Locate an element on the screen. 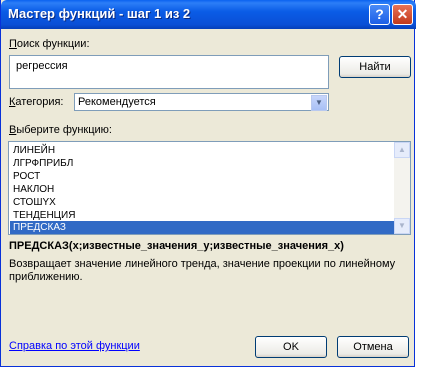 This screenshot has height=369, width=421. search-label: Поиск функции: is located at coordinates (49, 44).